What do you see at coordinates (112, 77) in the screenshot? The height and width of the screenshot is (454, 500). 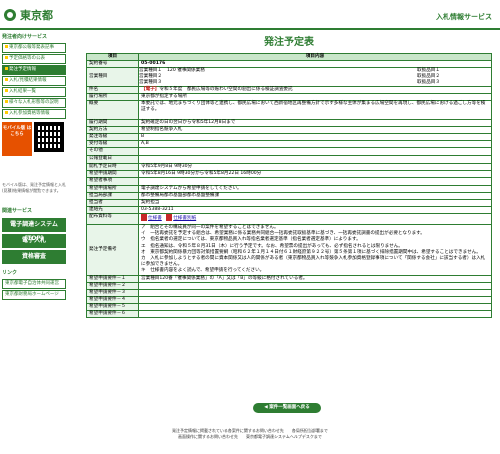 I see `row-label: 営業種目` at bounding box center [112, 77].